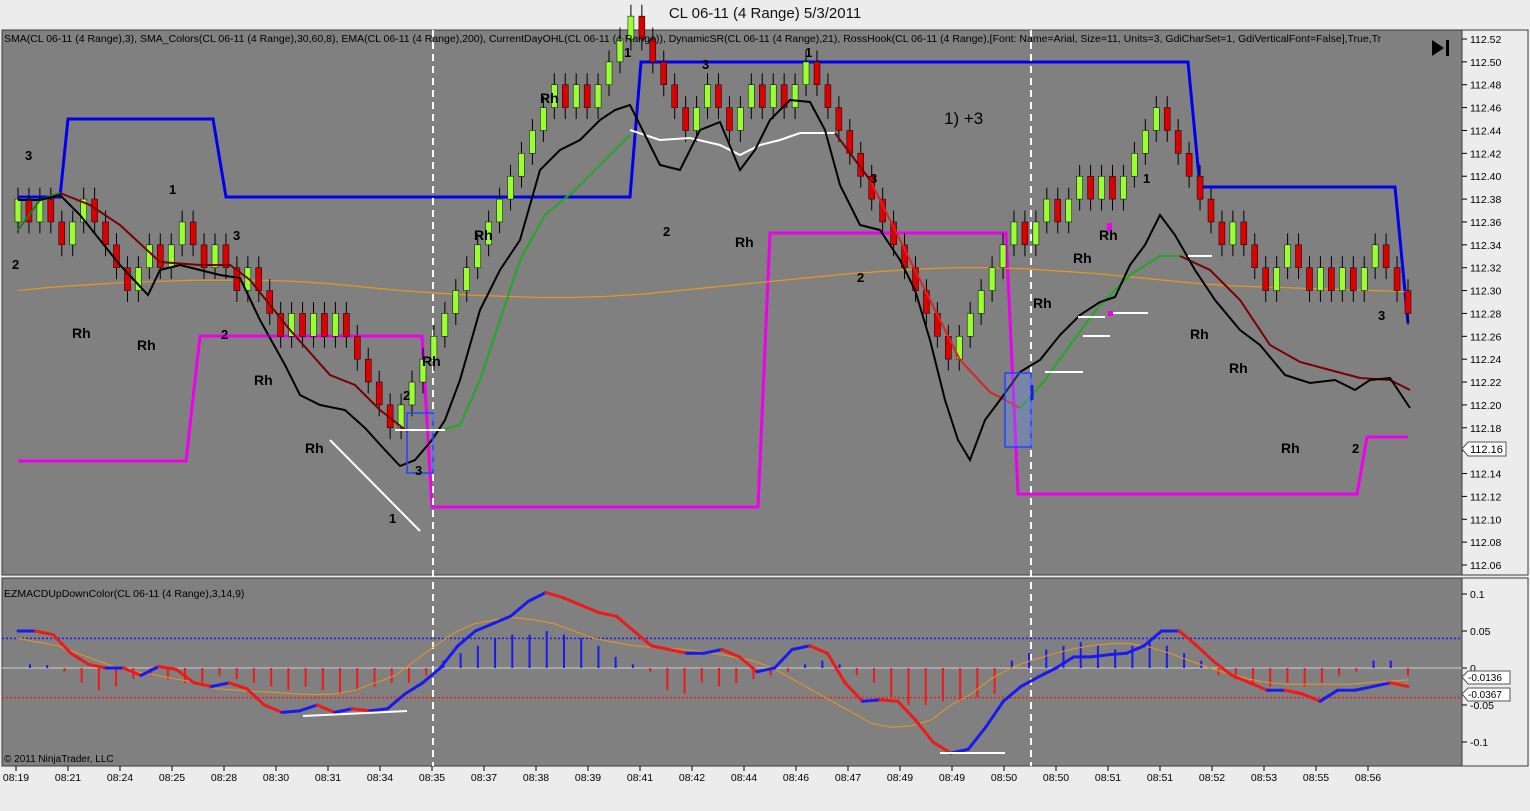 This screenshot has height=811, width=1530. I want to click on svg-text: 112.16, so click(1486, 450).